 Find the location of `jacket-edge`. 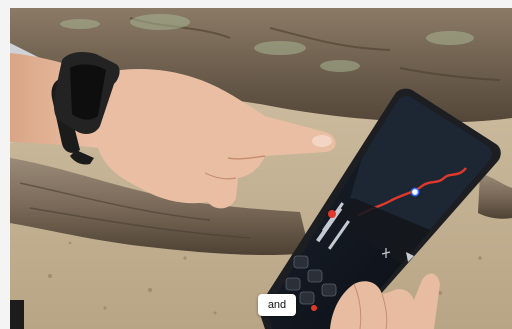

jacket-edge is located at coordinates (17, 314).